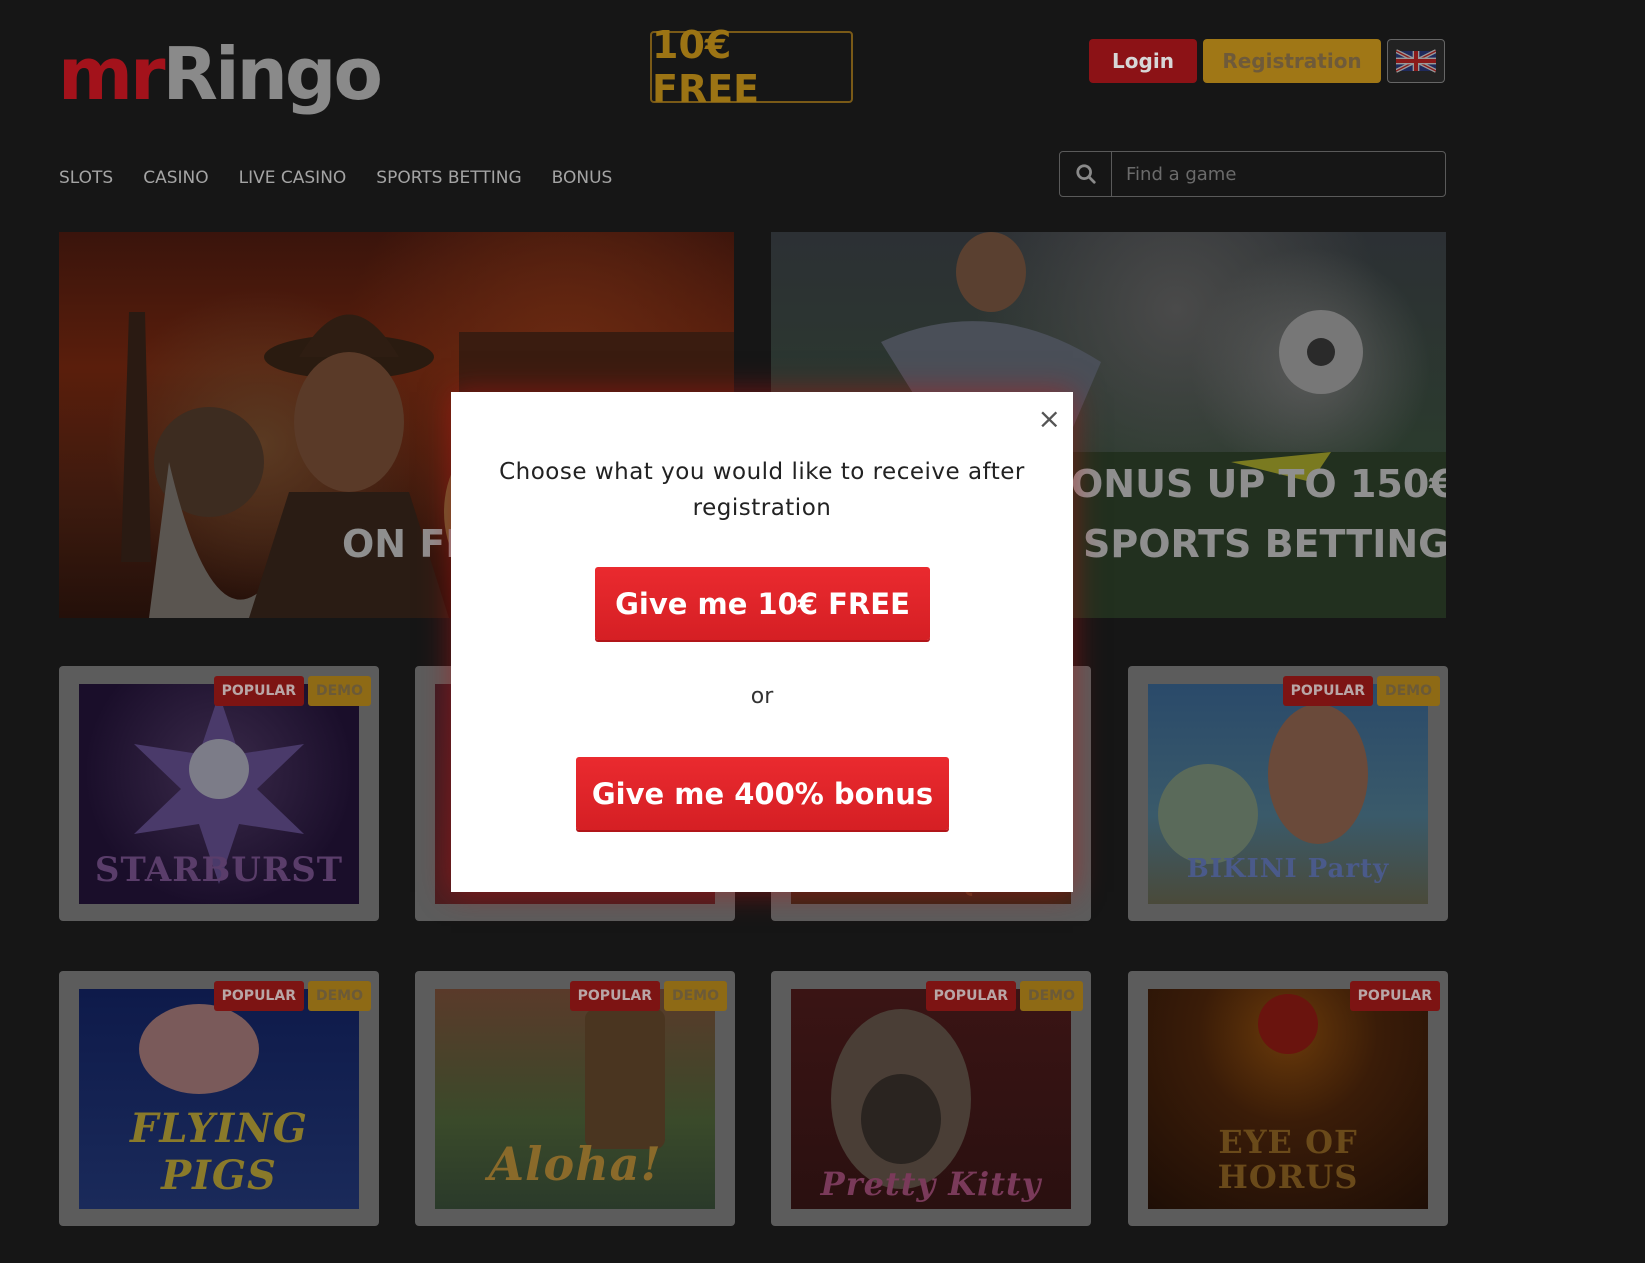 The height and width of the screenshot is (1263, 1645). Describe the element at coordinates (1049, 418) in the screenshot. I see `close-icon: ×` at that location.